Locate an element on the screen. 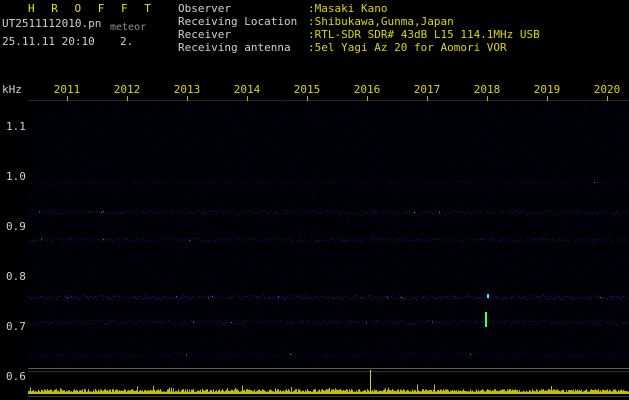  meta-value-antenna: :5el Yagi Az 20 for Aomori VOR is located at coordinates (407, 47).